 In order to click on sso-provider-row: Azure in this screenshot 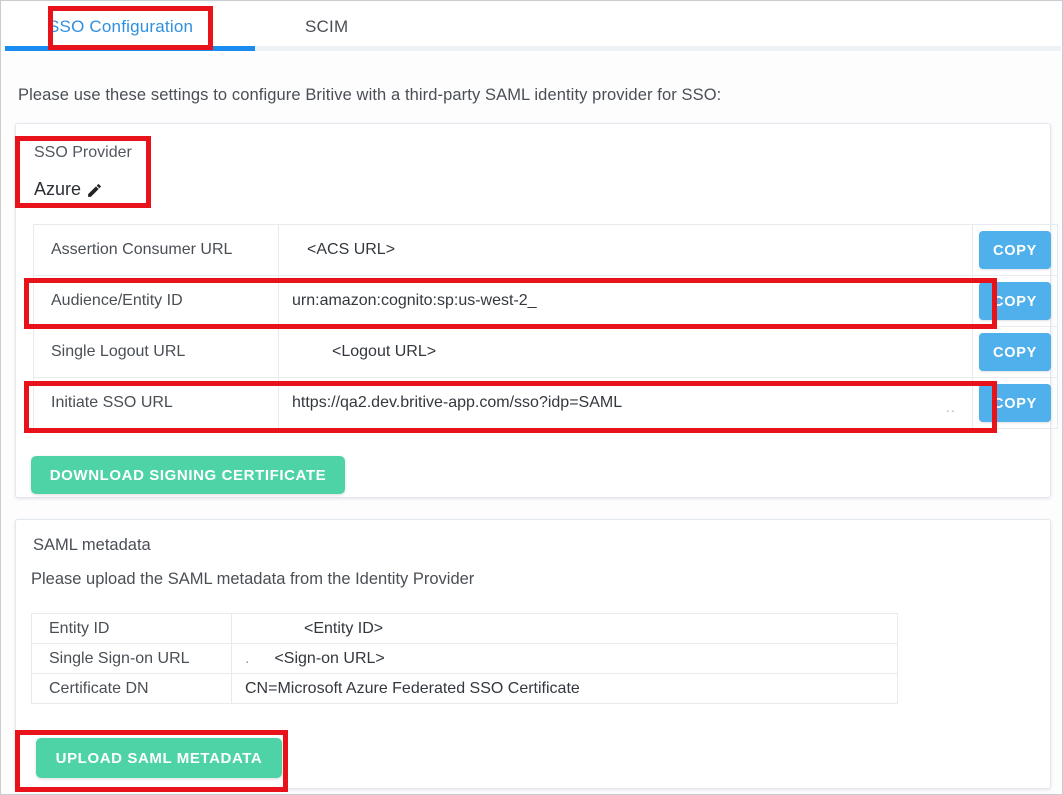, I will do `click(68, 189)`.